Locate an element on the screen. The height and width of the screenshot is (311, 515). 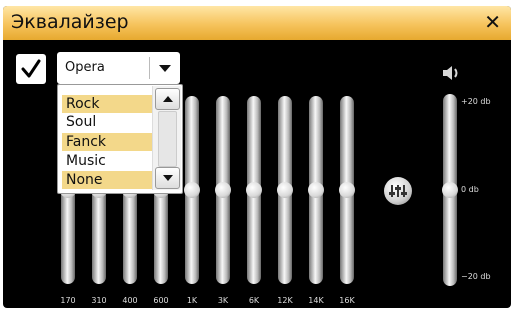
dropdown-scrollbar is located at coordinates (166, 138).